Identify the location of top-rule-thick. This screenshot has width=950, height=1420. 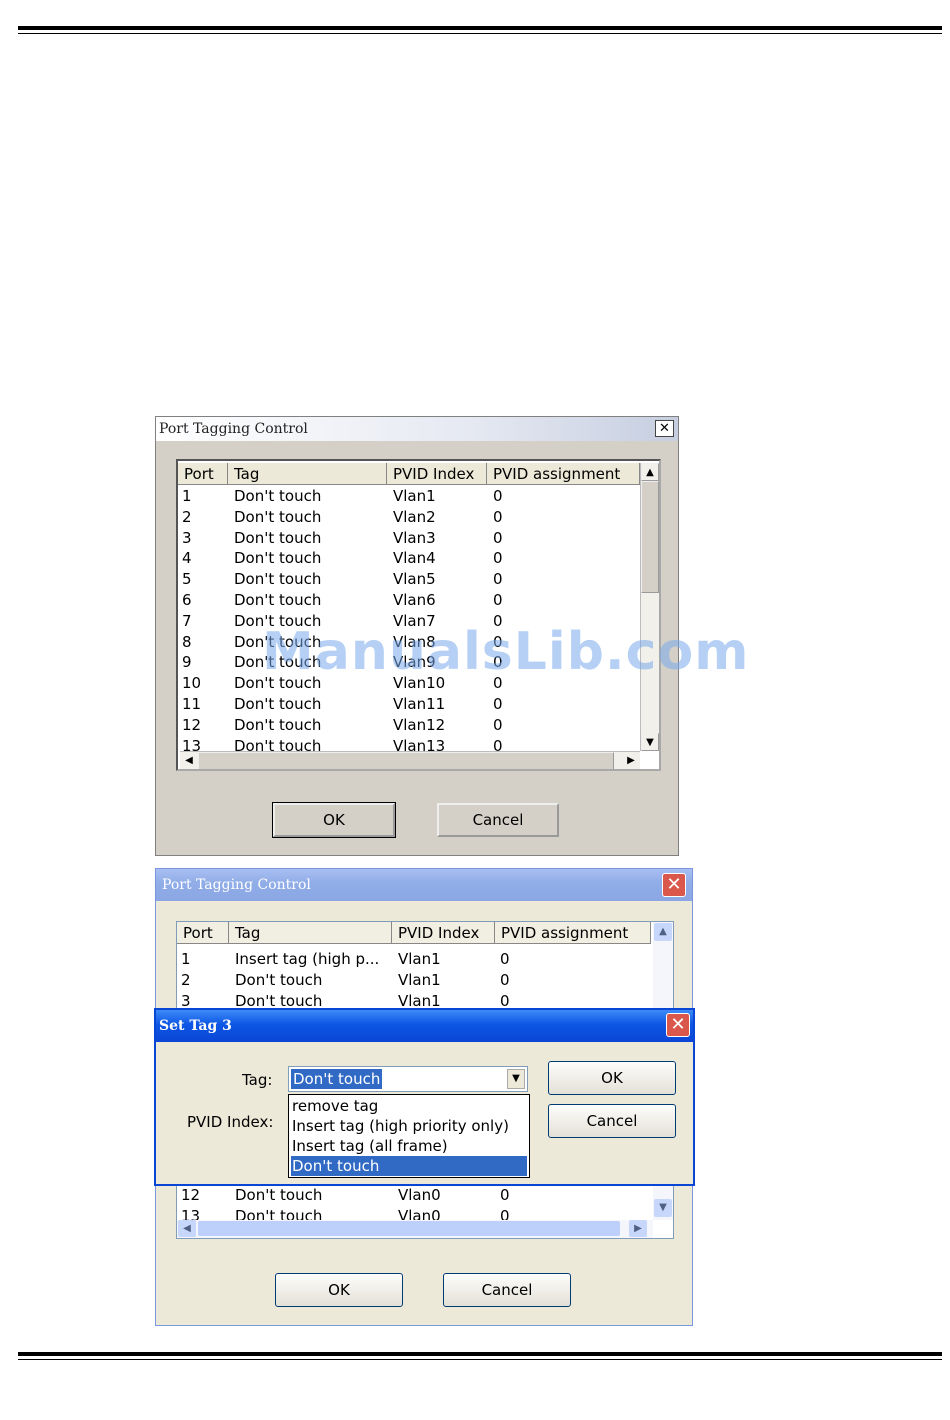
(480, 28).